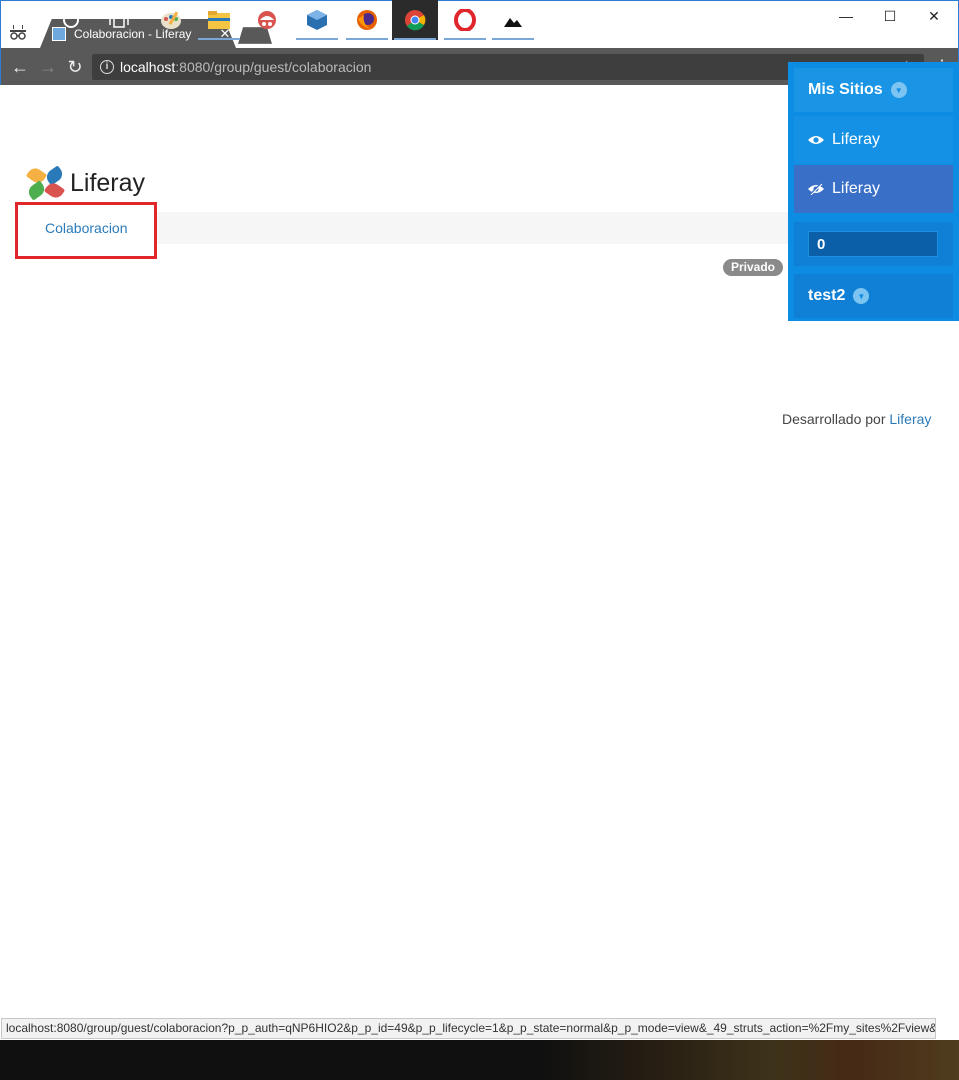 Image resolution: width=959 pixels, height=1080 pixels. I want to click on site-item-public: Liferay, so click(873, 140).